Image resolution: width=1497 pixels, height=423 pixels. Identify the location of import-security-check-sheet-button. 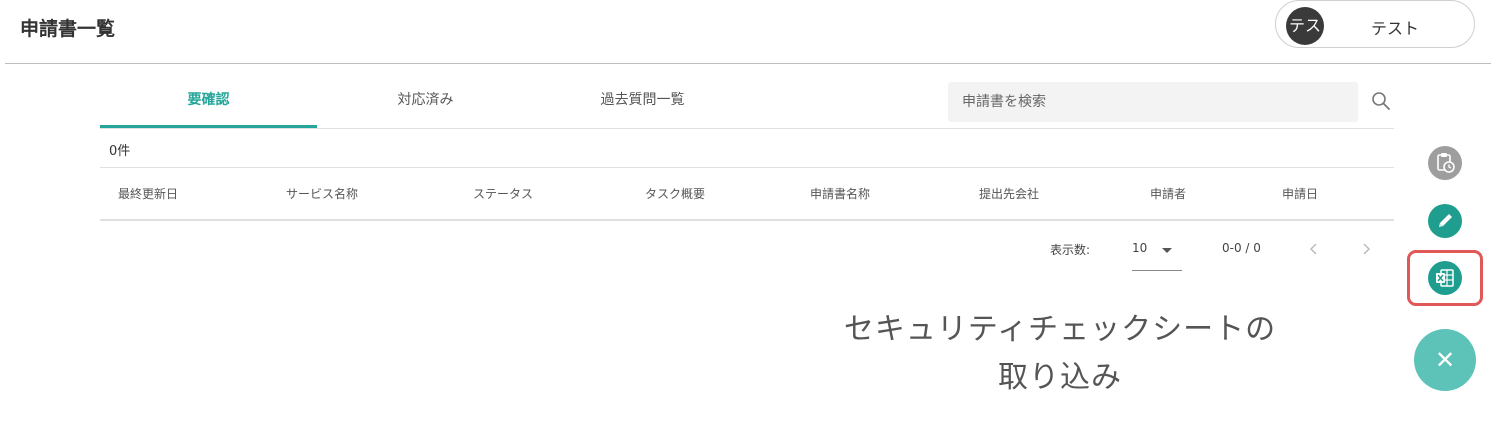
(1445, 278).